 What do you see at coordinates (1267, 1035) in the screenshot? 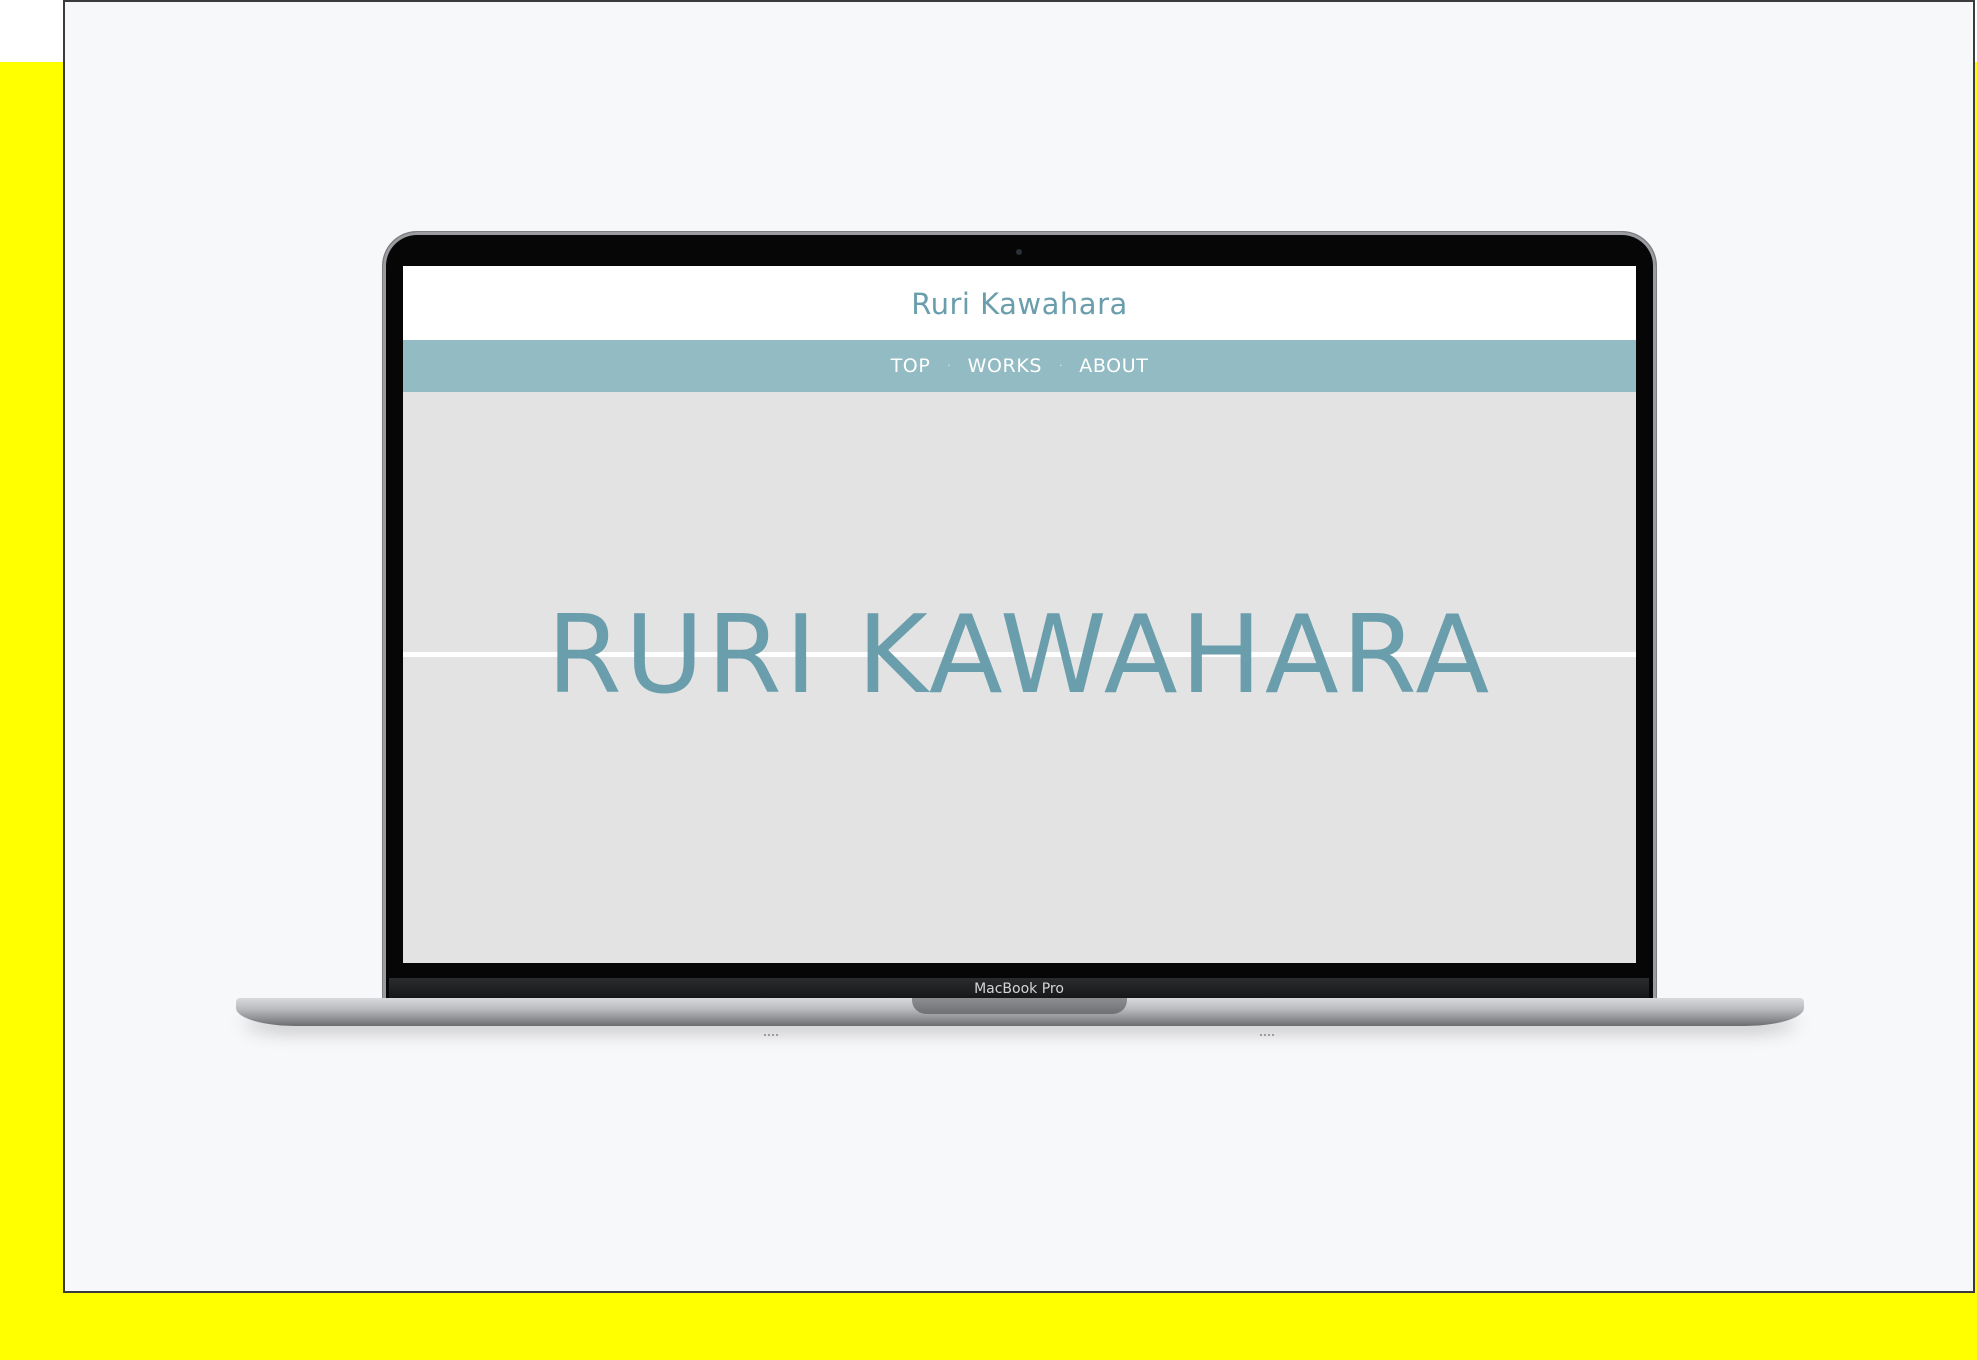
I see `speaker-vent-right` at bounding box center [1267, 1035].